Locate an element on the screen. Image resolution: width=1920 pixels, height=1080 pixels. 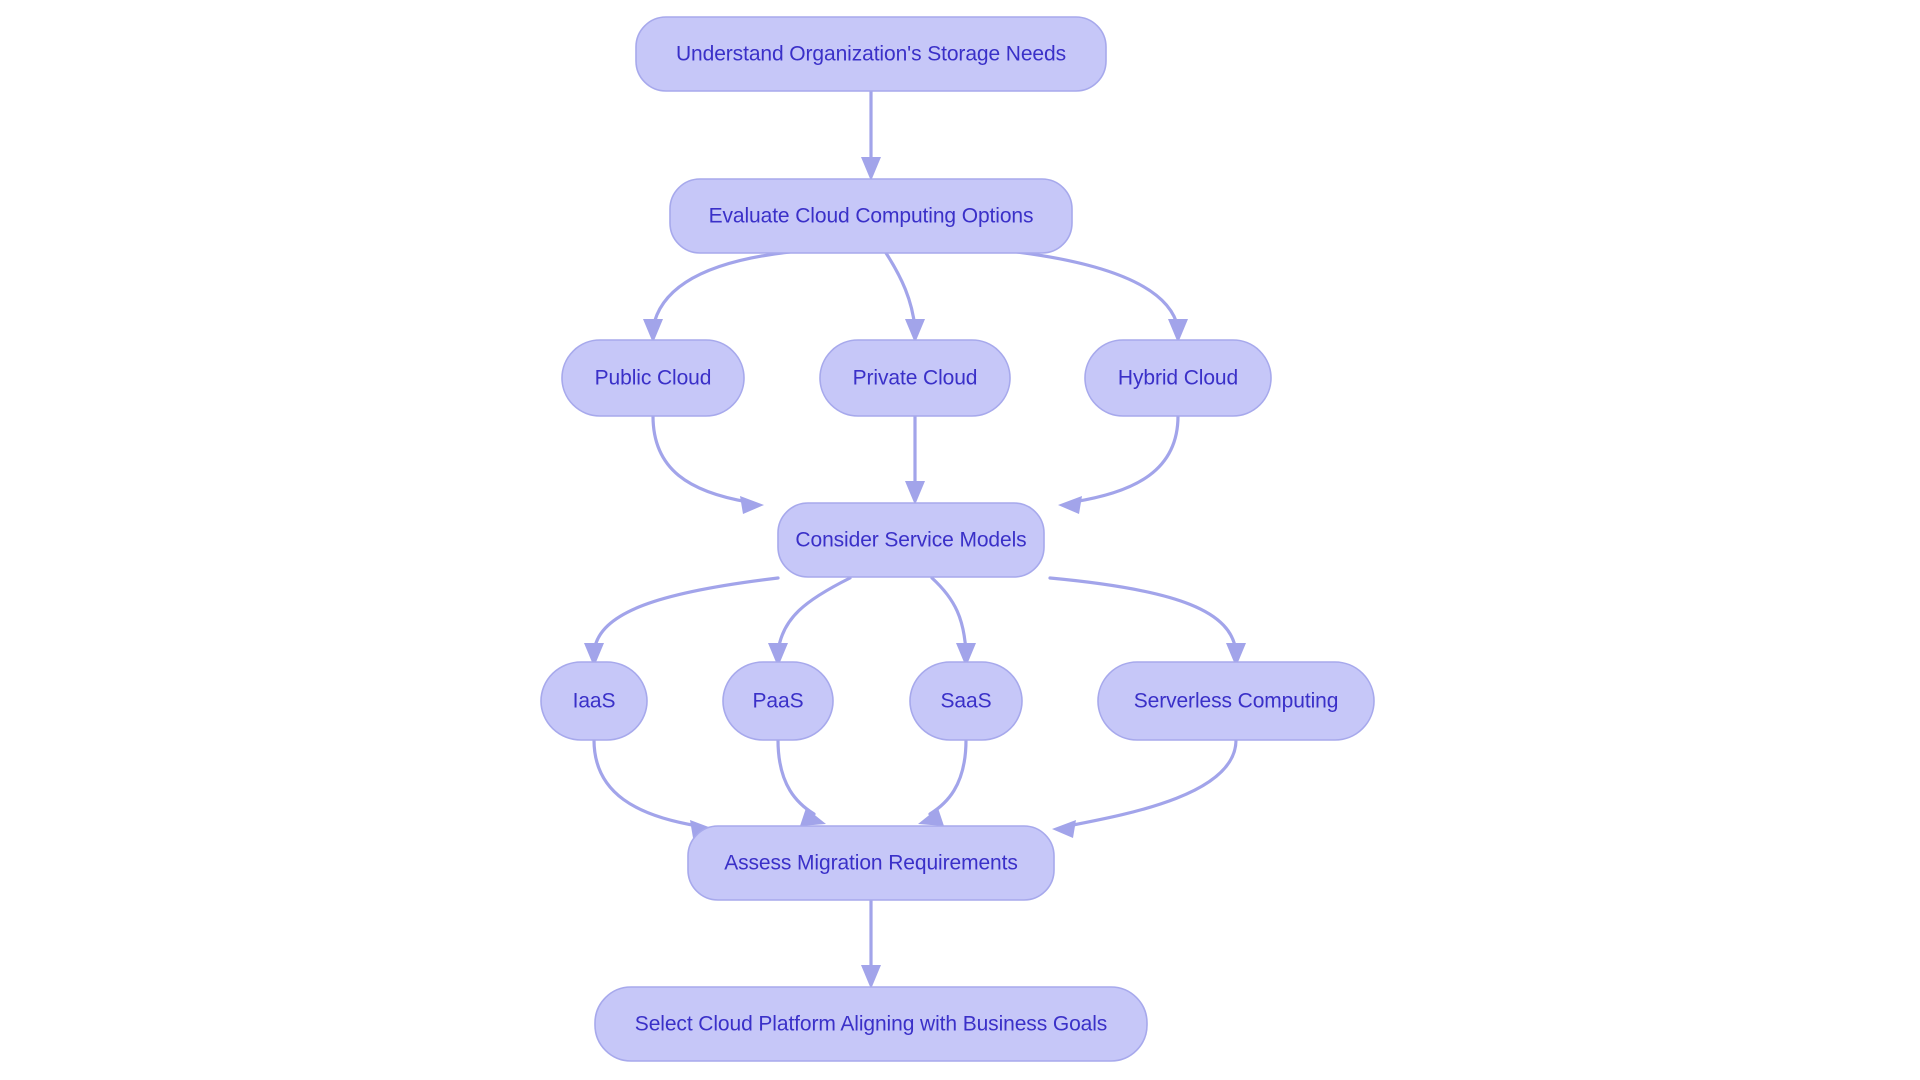
node-label-iaas: IaaS is located at coordinates (594, 701).